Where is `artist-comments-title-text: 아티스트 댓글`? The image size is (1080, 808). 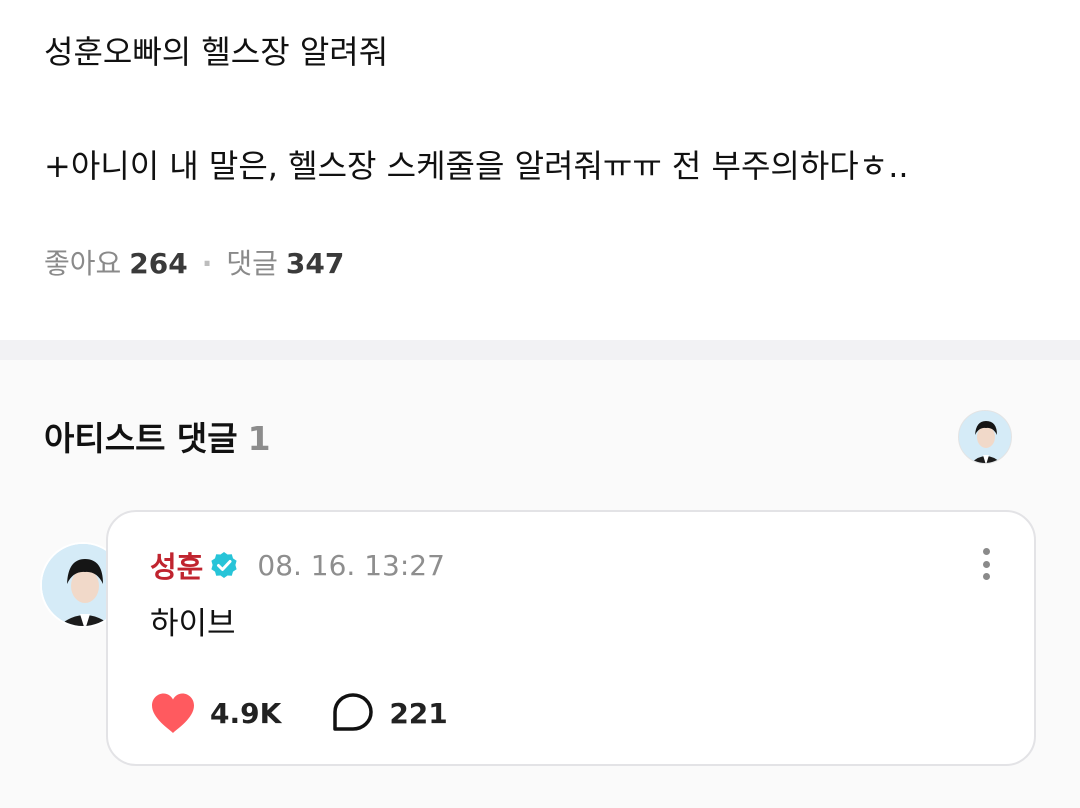 artist-comments-title-text: 아티스트 댓글 is located at coordinates (141, 438).